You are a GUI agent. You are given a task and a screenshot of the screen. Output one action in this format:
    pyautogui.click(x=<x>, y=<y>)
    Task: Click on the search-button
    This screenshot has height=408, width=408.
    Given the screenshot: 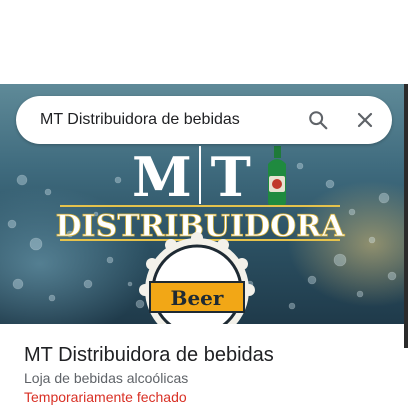 What is the action you would take?
    pyautogui.click(x=318, y=120)
    